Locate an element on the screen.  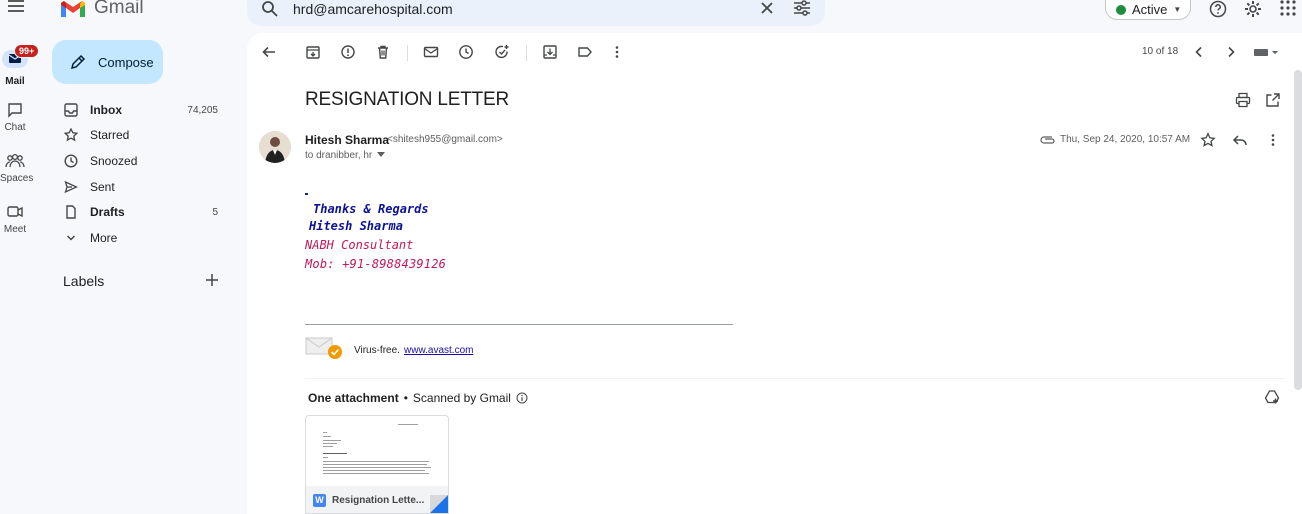
pencil-icon is located at coordinates (78, 62).